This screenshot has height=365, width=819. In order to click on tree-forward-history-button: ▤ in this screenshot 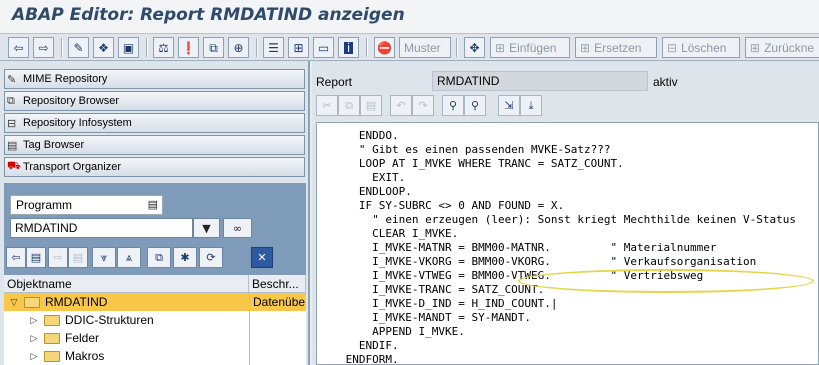, I will do `click(78, 257)`.